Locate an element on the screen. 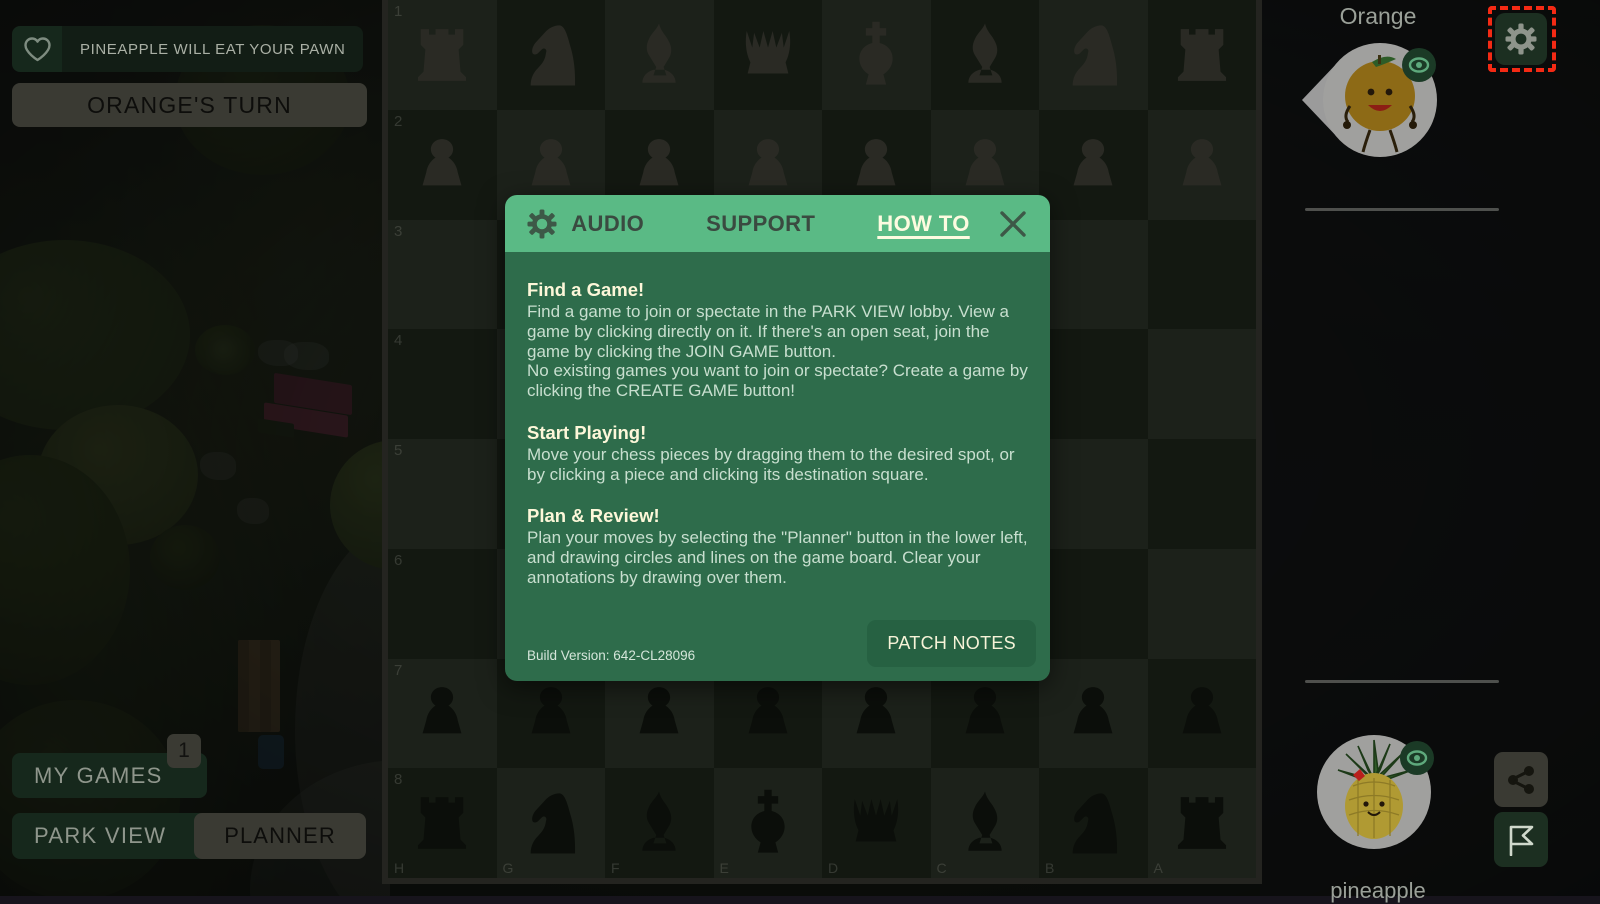  board-square-H3: 3 is located at coordinates (442, 274).